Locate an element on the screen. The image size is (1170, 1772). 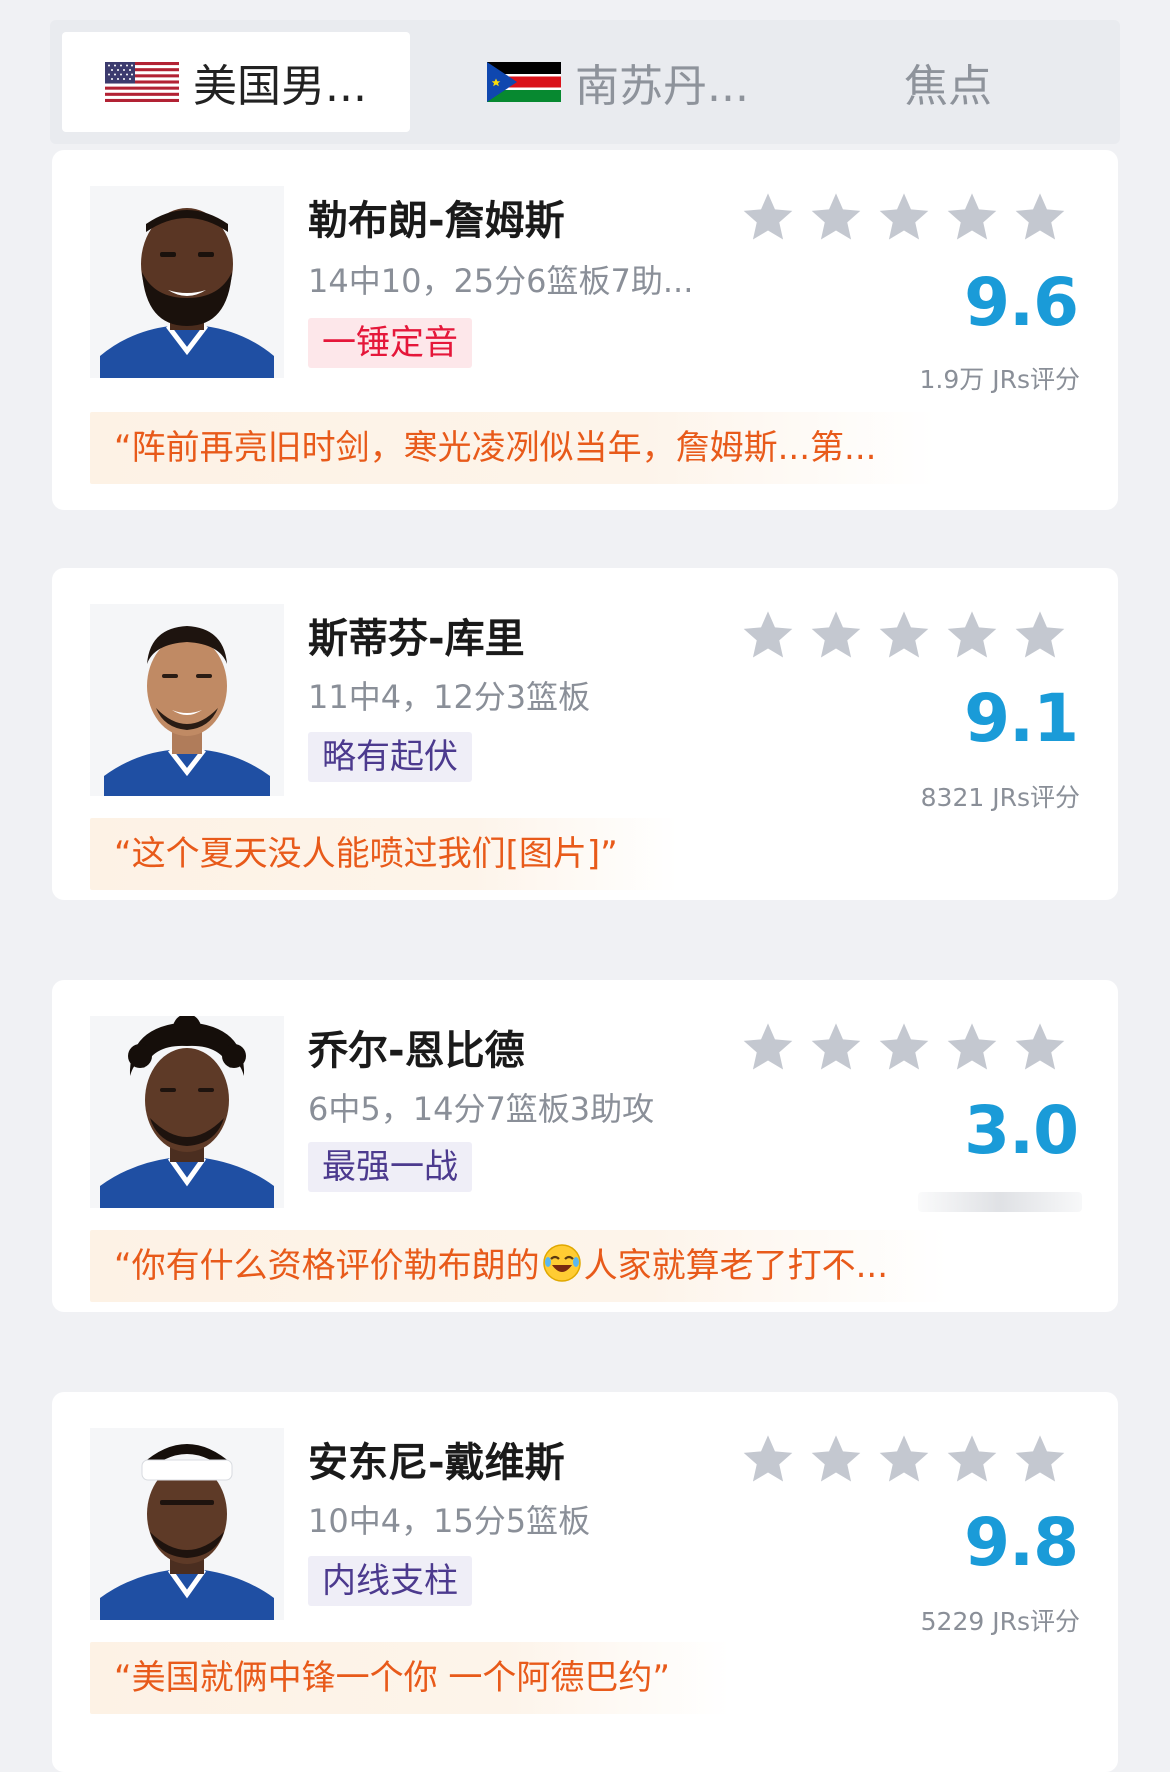
player-score: 3.0 is located at coordinates (1021, 1130).